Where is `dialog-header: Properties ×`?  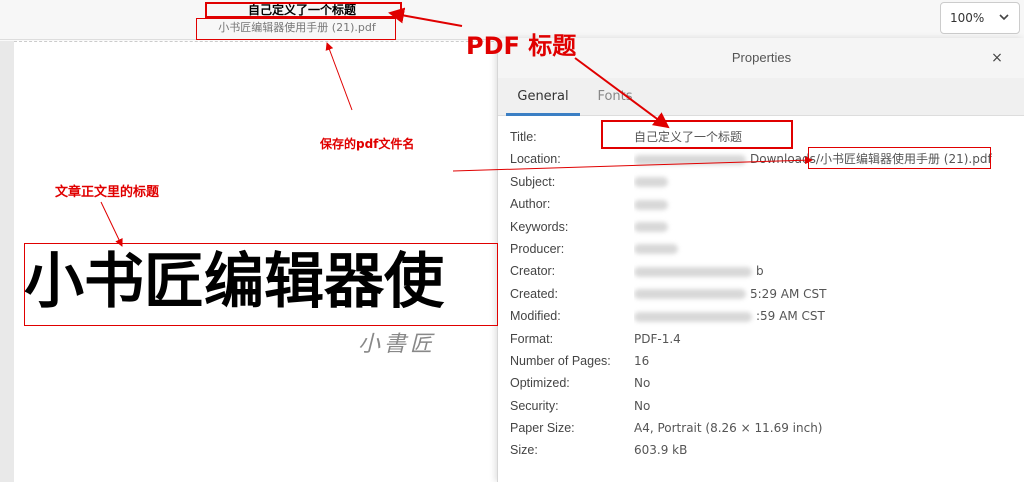 dialog-header: Properties × is located at coordinates (761, 58).